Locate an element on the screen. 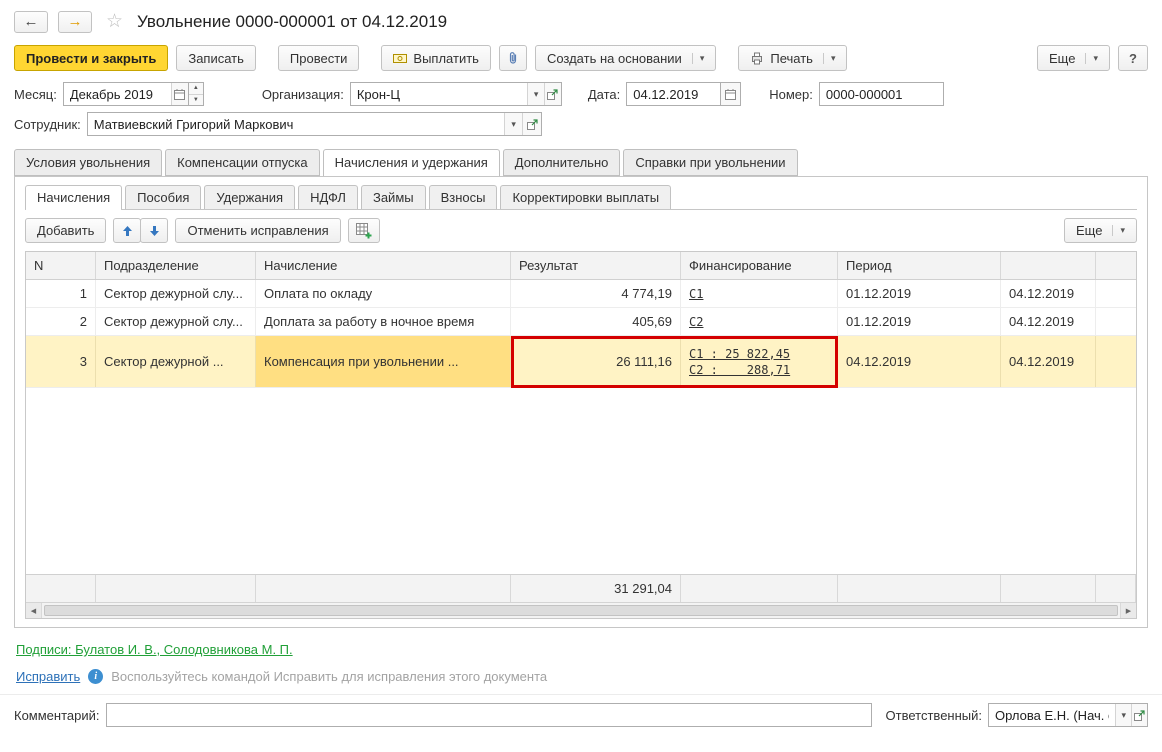  subtab-ndfl: НДФЛ is located at coordinates (328, 197).